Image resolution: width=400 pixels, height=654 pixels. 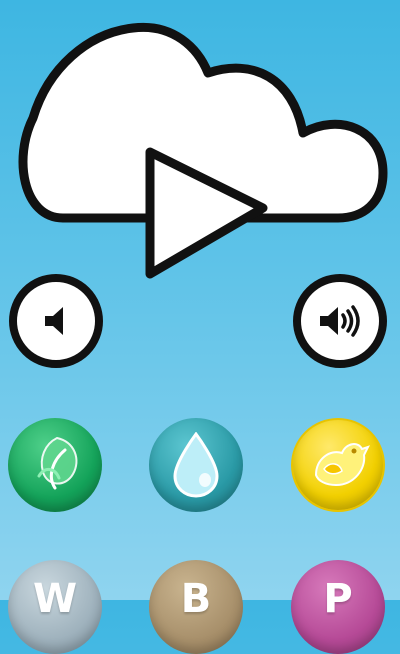 I want to click on b-button-label: B, so click(x=196, y=599).